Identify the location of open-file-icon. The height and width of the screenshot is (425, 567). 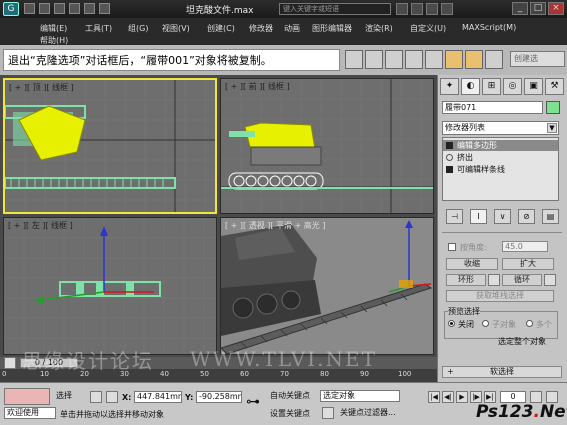
(44, 8).